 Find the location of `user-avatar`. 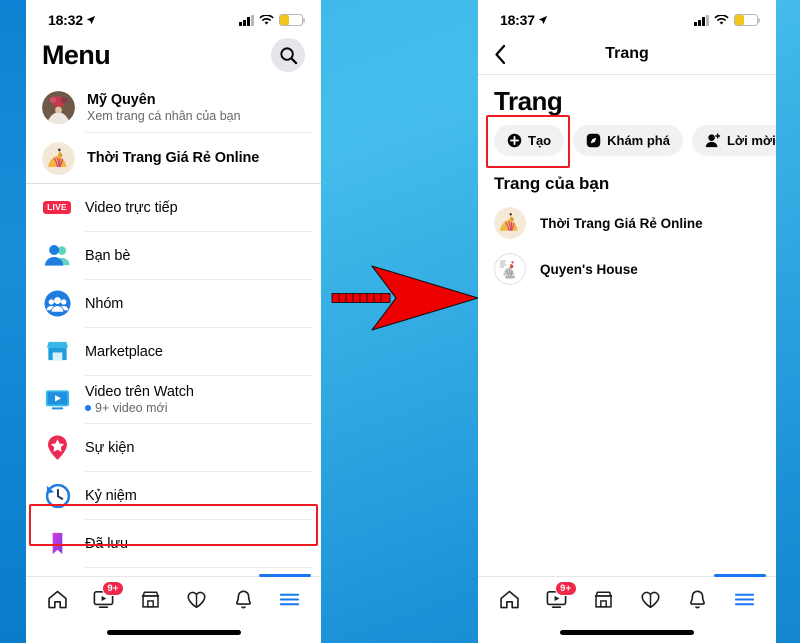

user-avatar is located at coordinates (58, 107).